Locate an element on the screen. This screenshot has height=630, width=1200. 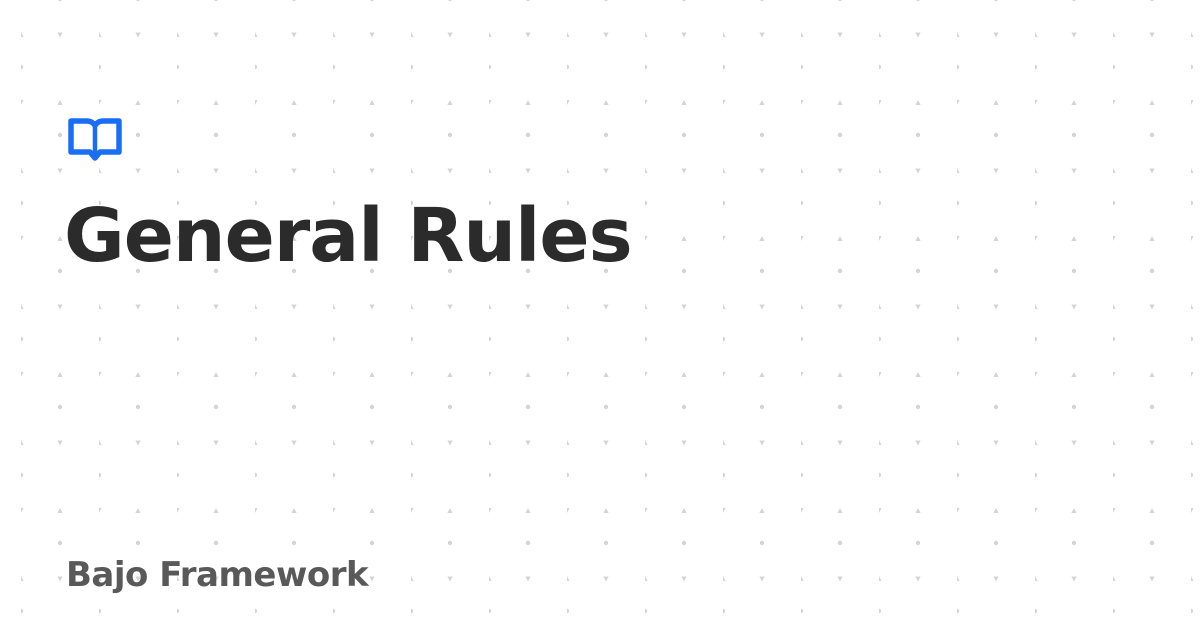
open-book-icon is located at coordinates (95, 140).